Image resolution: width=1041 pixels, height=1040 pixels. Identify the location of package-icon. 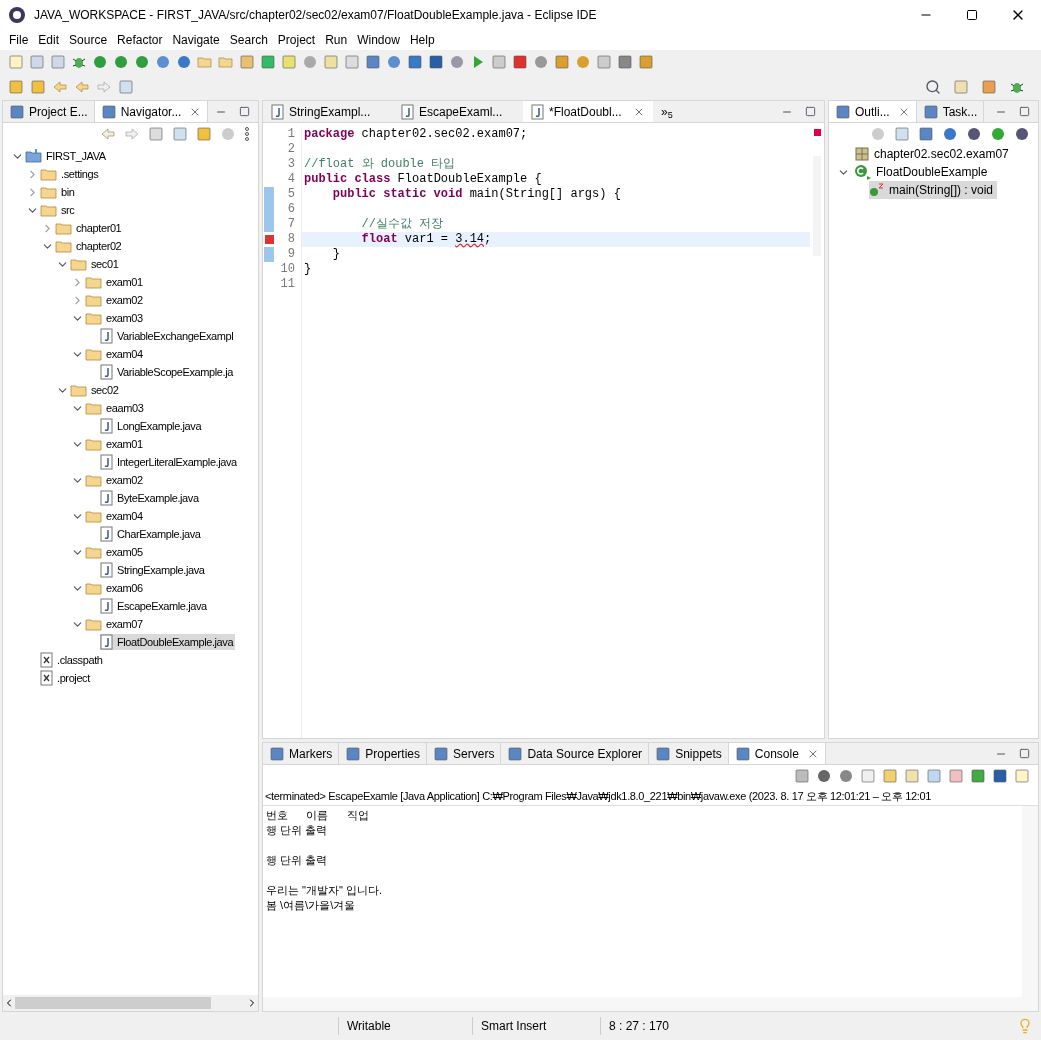
(862, 154).